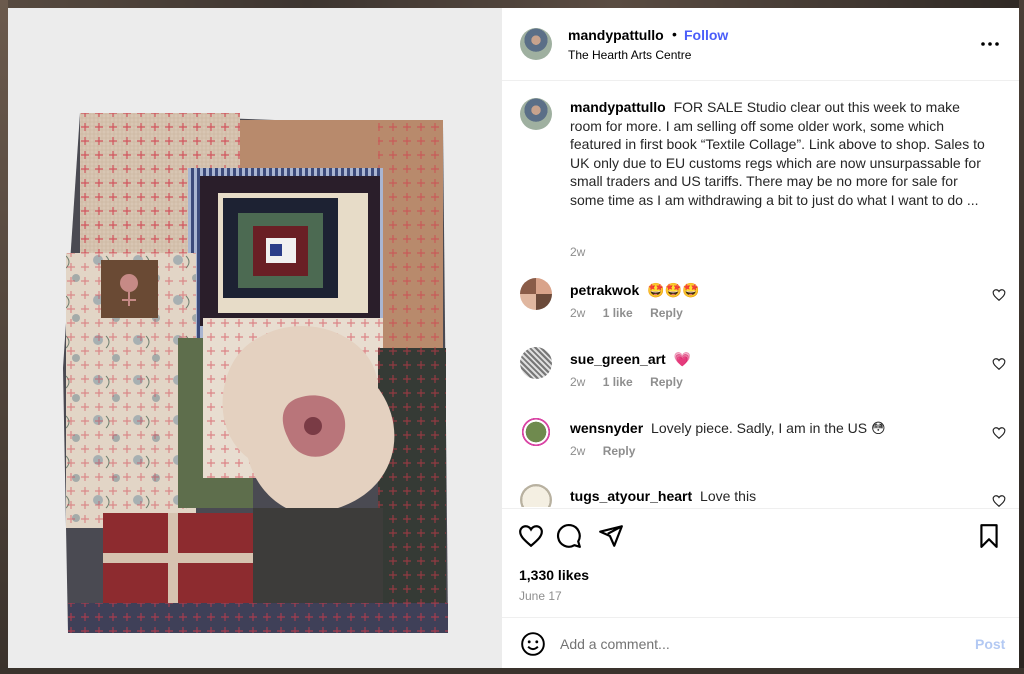 This screenshot has height=674, width=1024. What do you see at coordinates (569, 536) in the screenshot?
I see `comment-bubble-icon` at bounding box center [569, 536].